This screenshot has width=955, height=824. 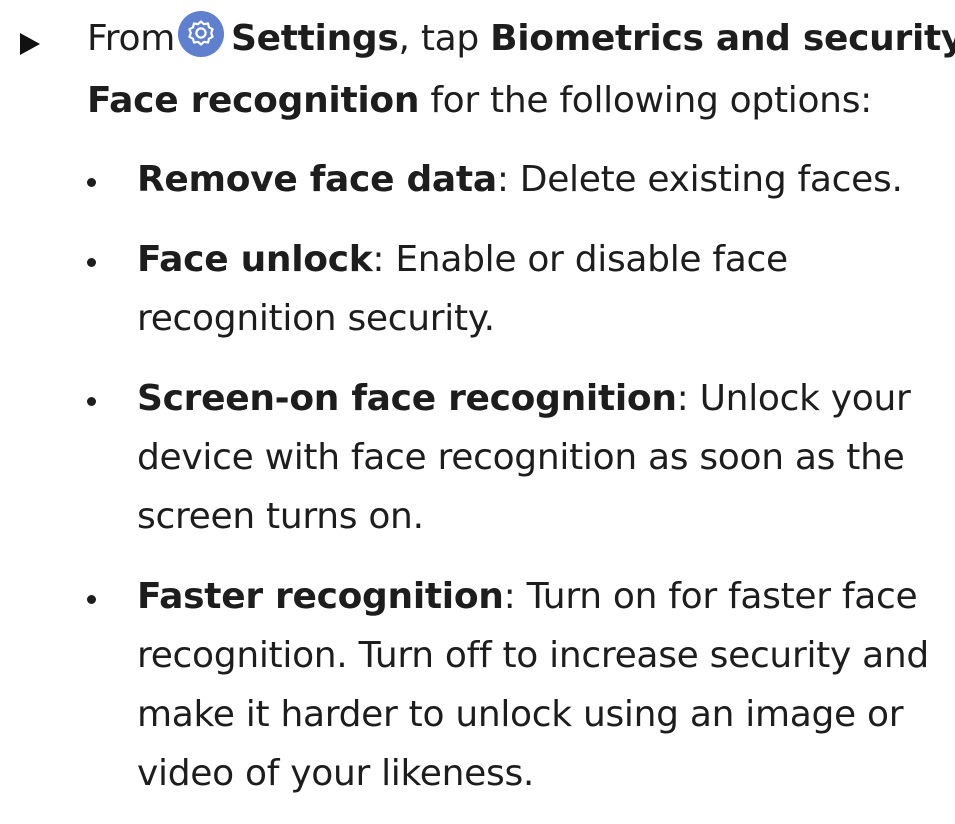 I want to click on from-text: From, so click(x=131, y=38).